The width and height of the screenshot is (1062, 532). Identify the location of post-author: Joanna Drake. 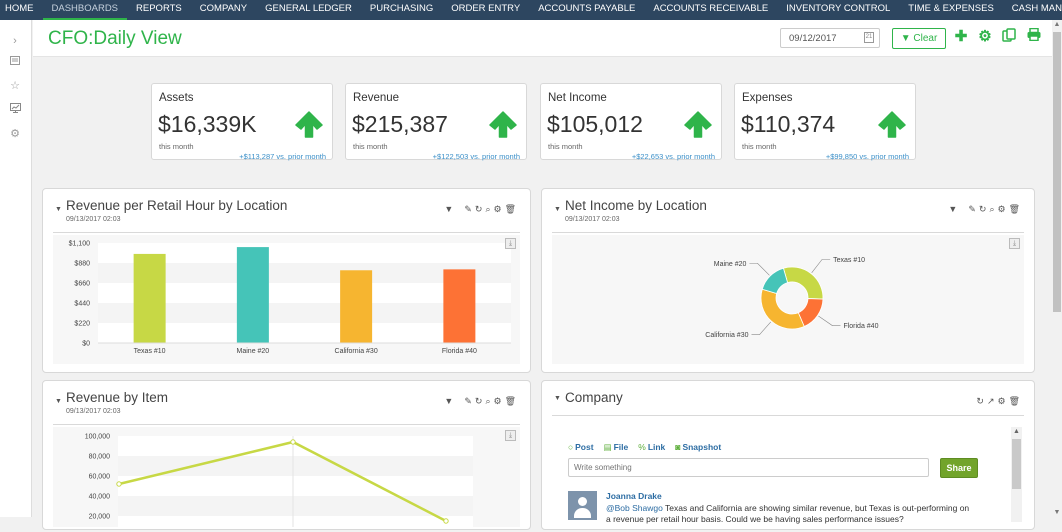
(634, 496).